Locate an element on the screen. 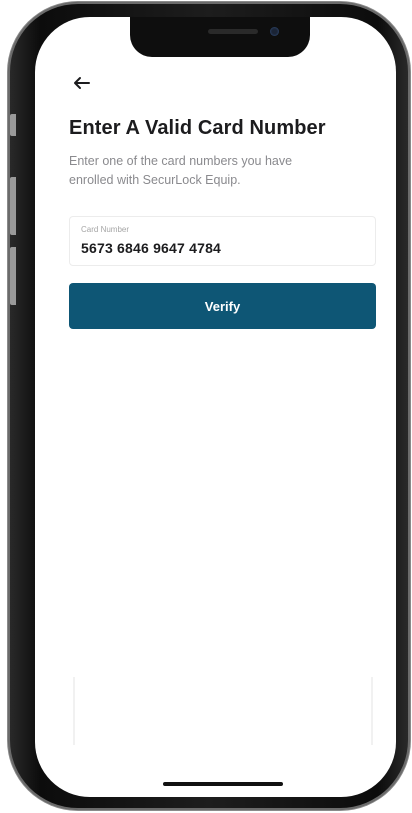 Image resolution: width=412 pixels, height=813 pixels. keyboard-area is located at coordinates (223, 711).